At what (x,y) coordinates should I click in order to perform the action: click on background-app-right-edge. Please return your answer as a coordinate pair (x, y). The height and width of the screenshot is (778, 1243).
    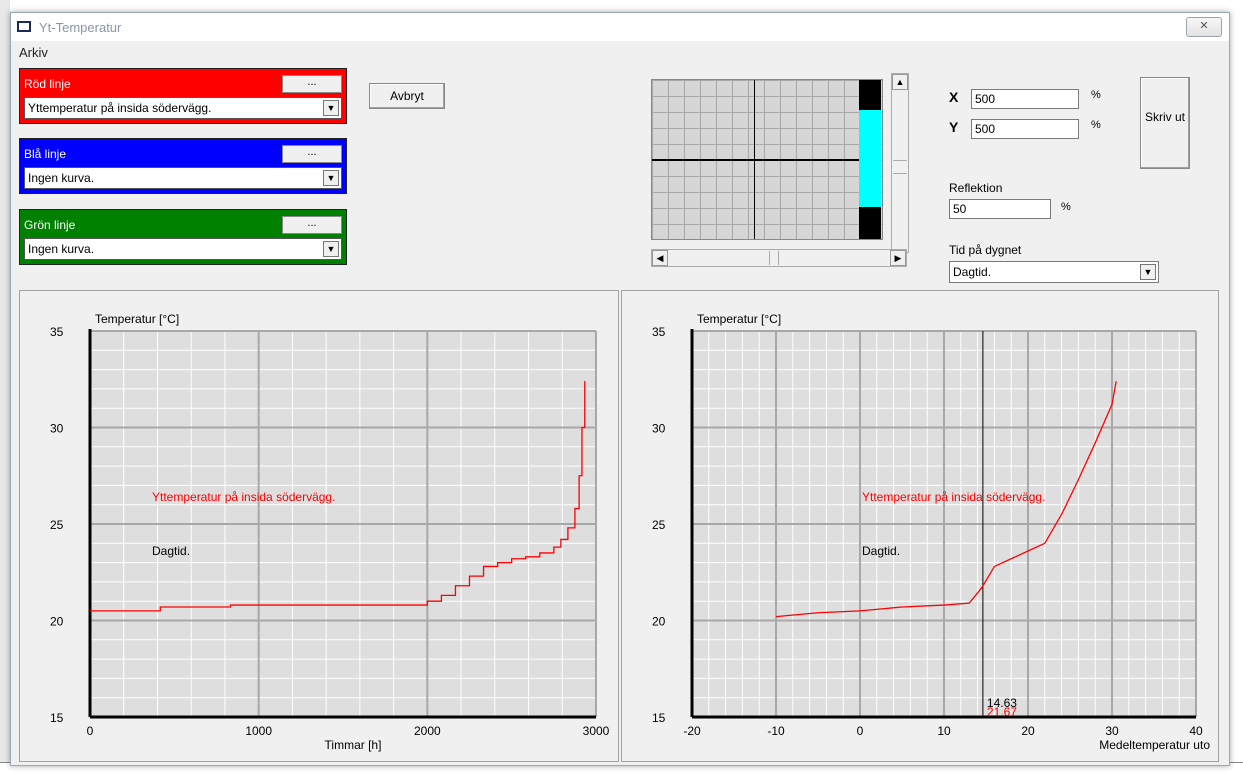
    Looking at the image, I should click on (1235, 388).